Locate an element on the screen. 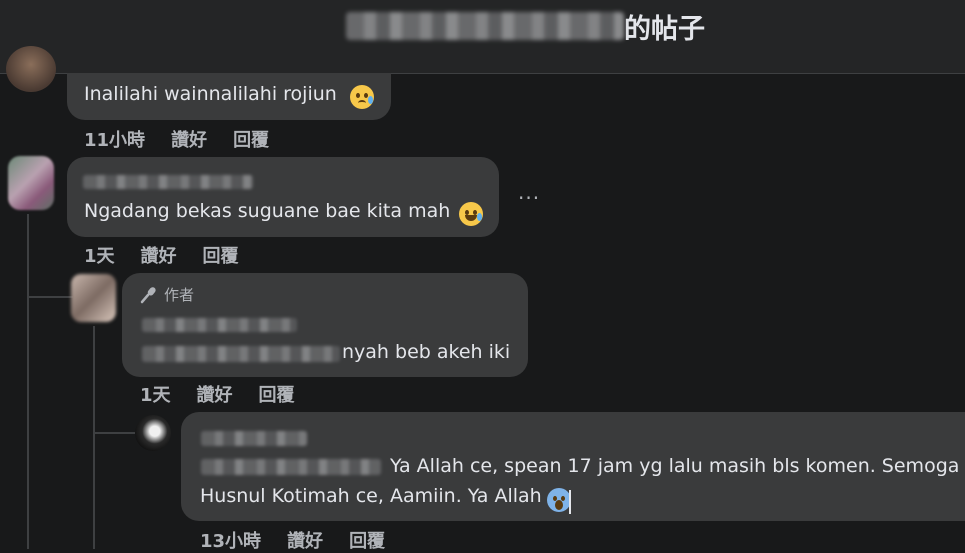 This screenshot has height=553, width=965. author-label: 作者 is located at coordinates (179, 295).